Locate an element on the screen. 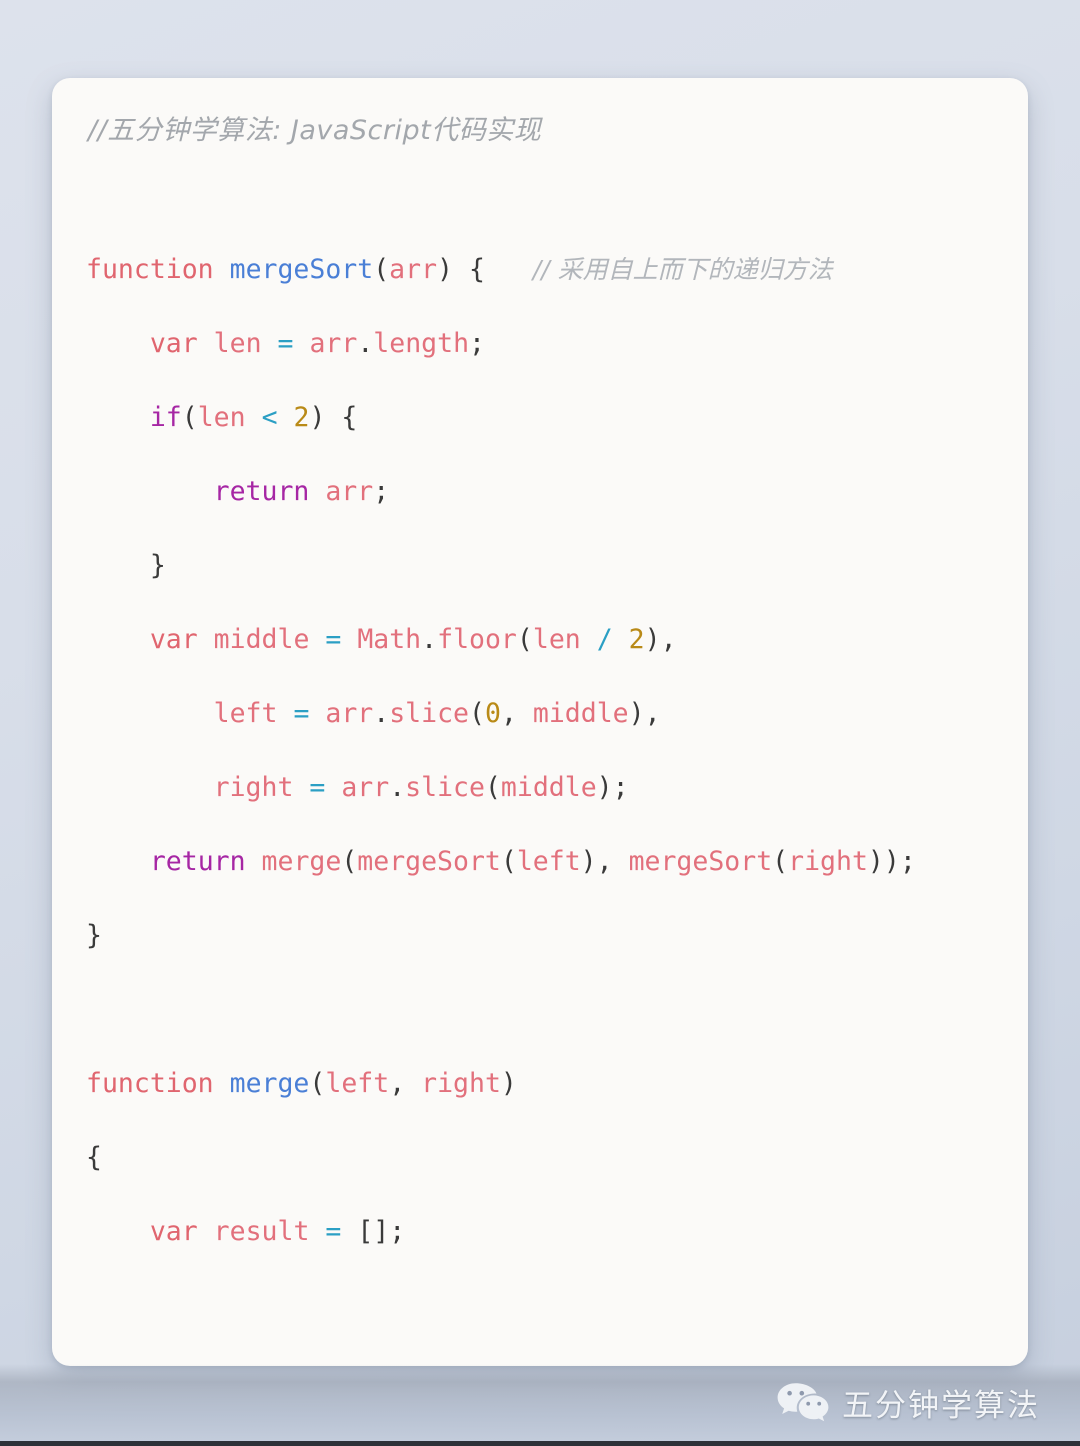 The image size is (1080, 1446). token-operator: < is located at coordinates (269, 417).